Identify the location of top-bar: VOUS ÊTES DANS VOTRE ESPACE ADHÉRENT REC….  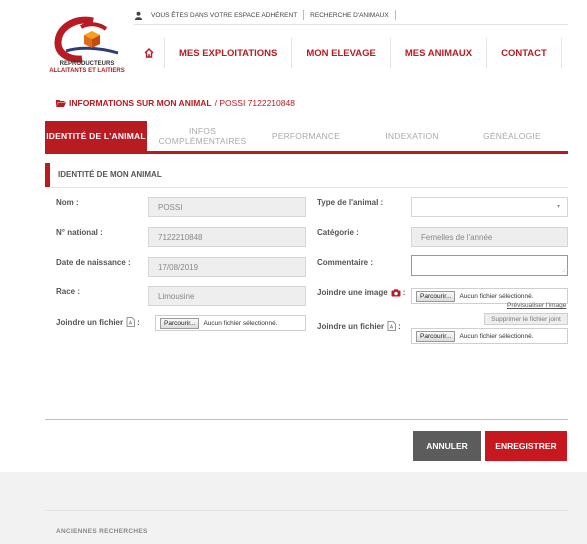
(268, 15).